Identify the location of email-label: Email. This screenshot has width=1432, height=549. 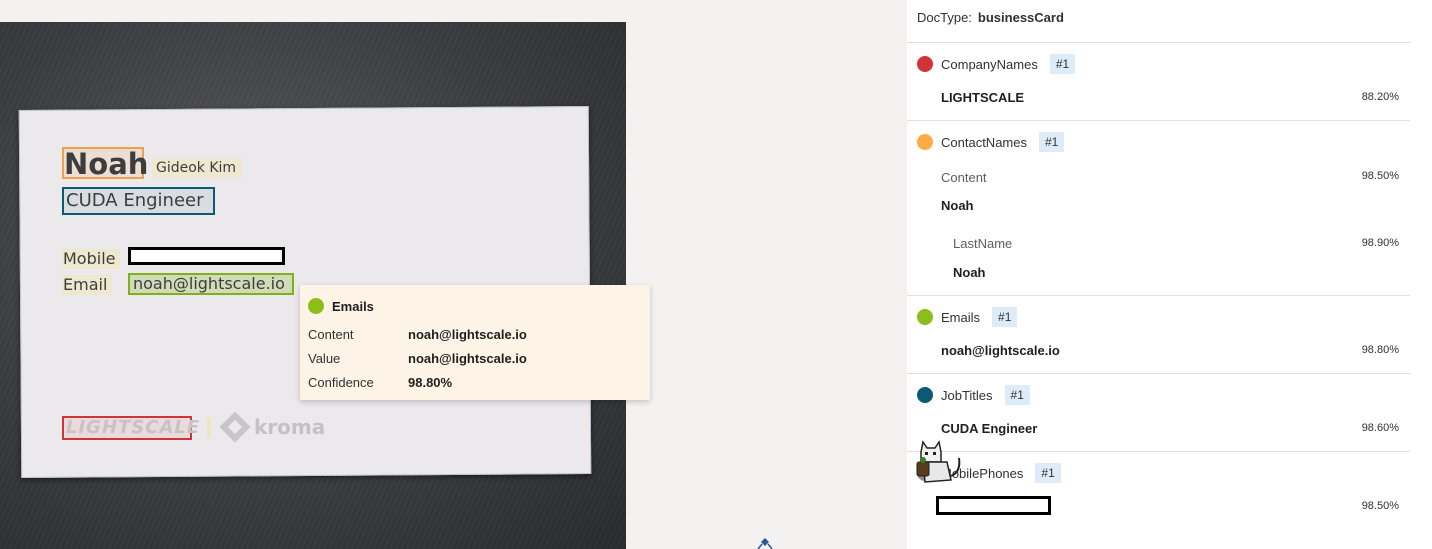
(85, 284).